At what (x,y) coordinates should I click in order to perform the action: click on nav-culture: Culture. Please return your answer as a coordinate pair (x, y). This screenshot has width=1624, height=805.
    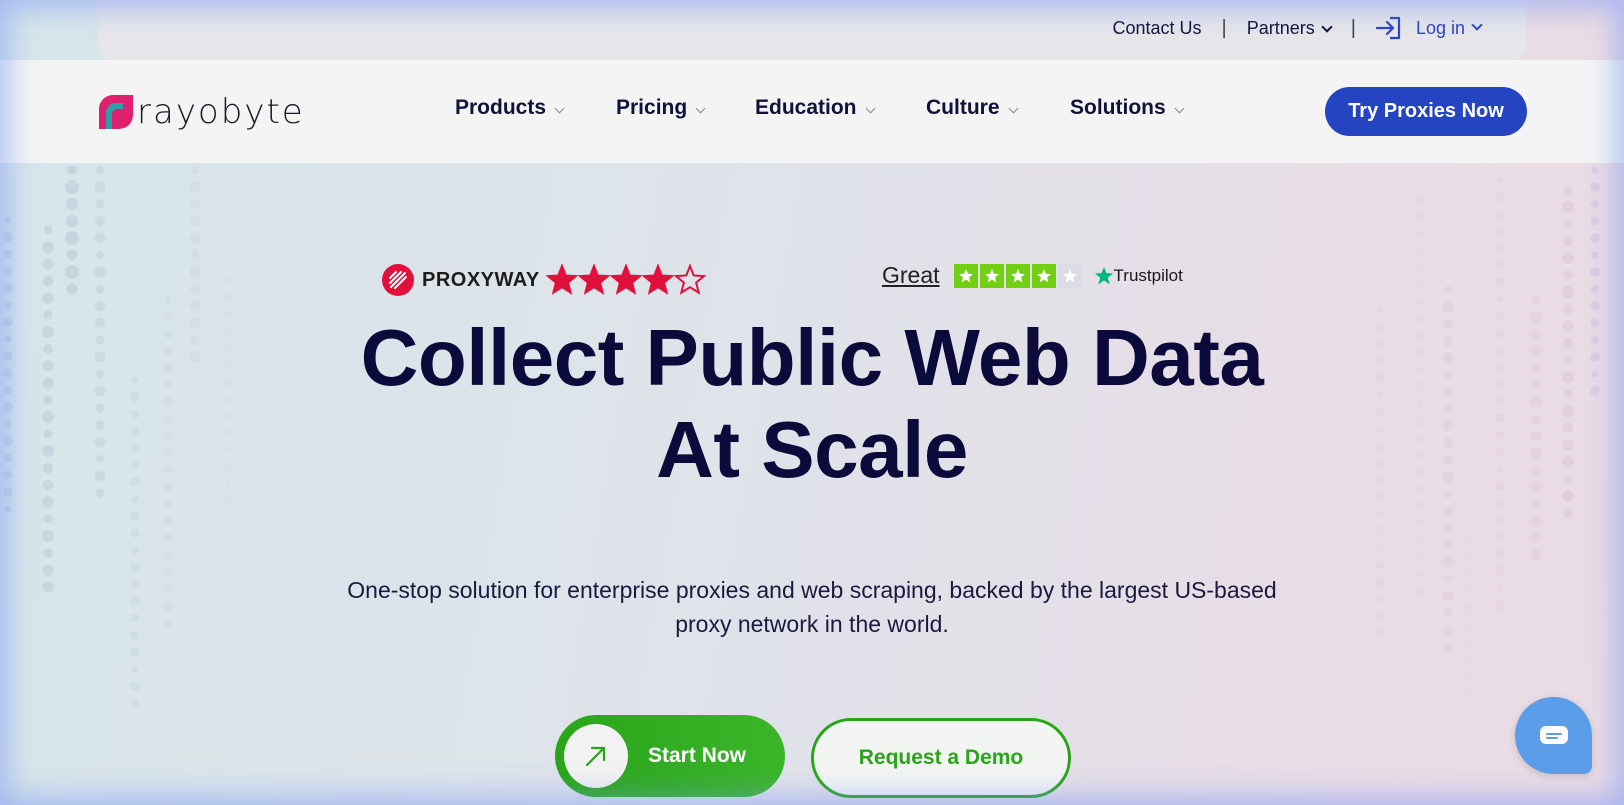
    Looking at the image, I should click on (998, 108).